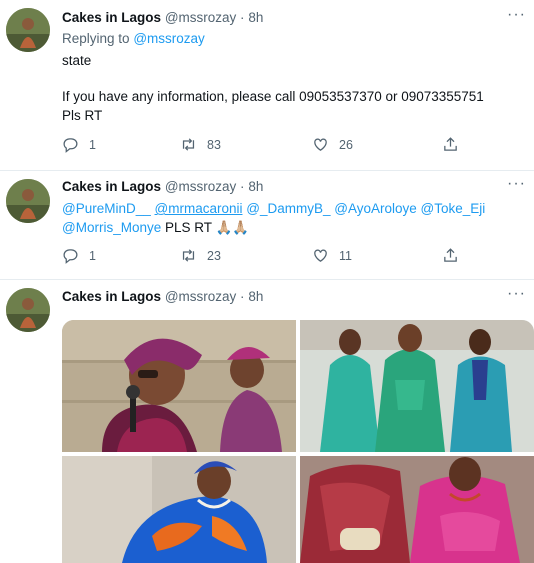  Describe the element at coordinates (288, 208) in the screenshot. I see `mention-link: @_DammyB_` at that location.